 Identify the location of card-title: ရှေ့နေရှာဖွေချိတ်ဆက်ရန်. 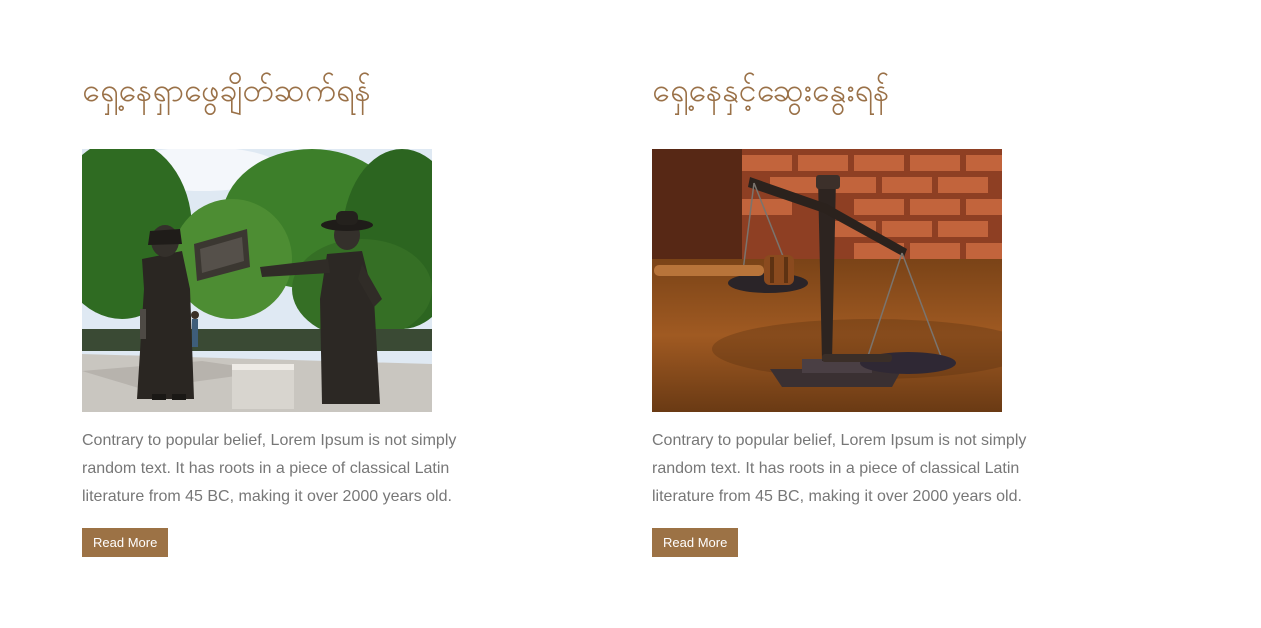
(226, 90).